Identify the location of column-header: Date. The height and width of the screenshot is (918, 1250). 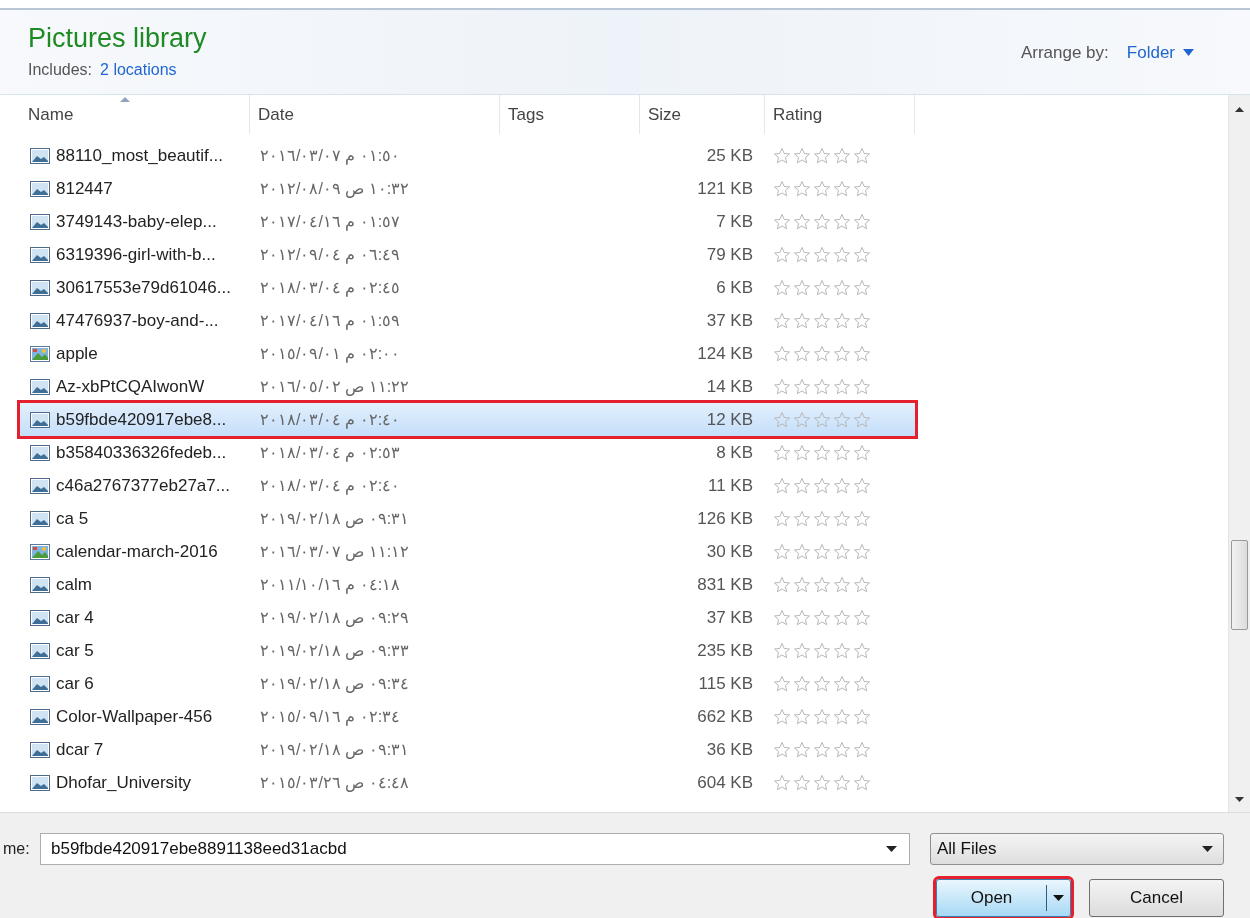
(375, 114).